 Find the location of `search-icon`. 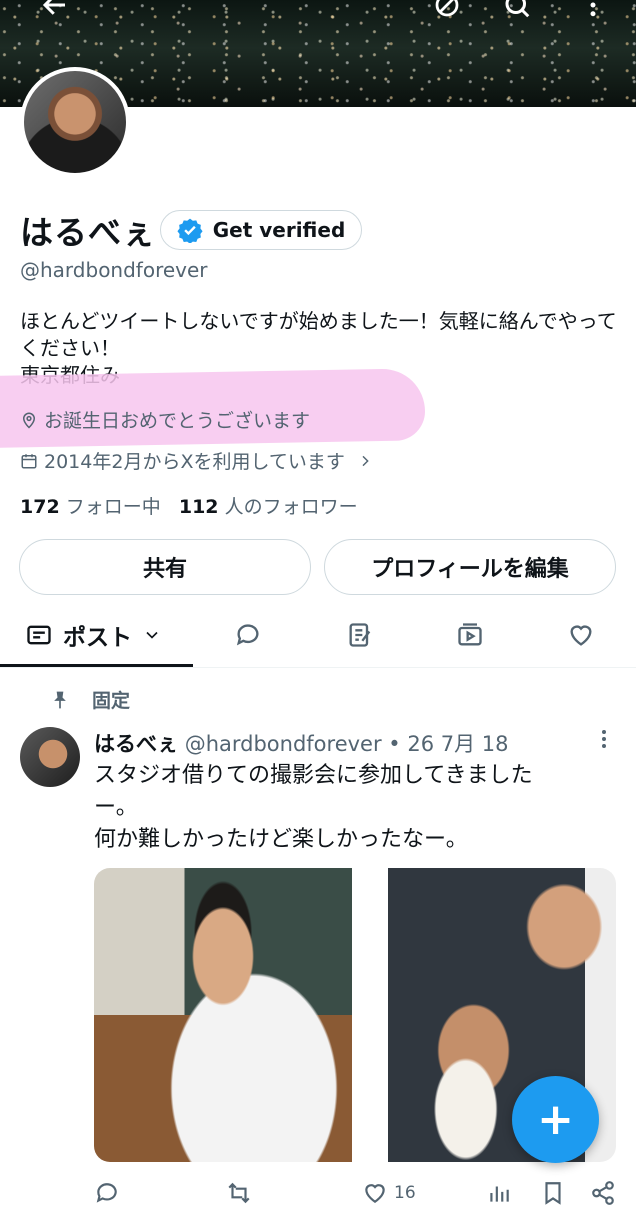

search-icon is located at coordinates (517, 10).